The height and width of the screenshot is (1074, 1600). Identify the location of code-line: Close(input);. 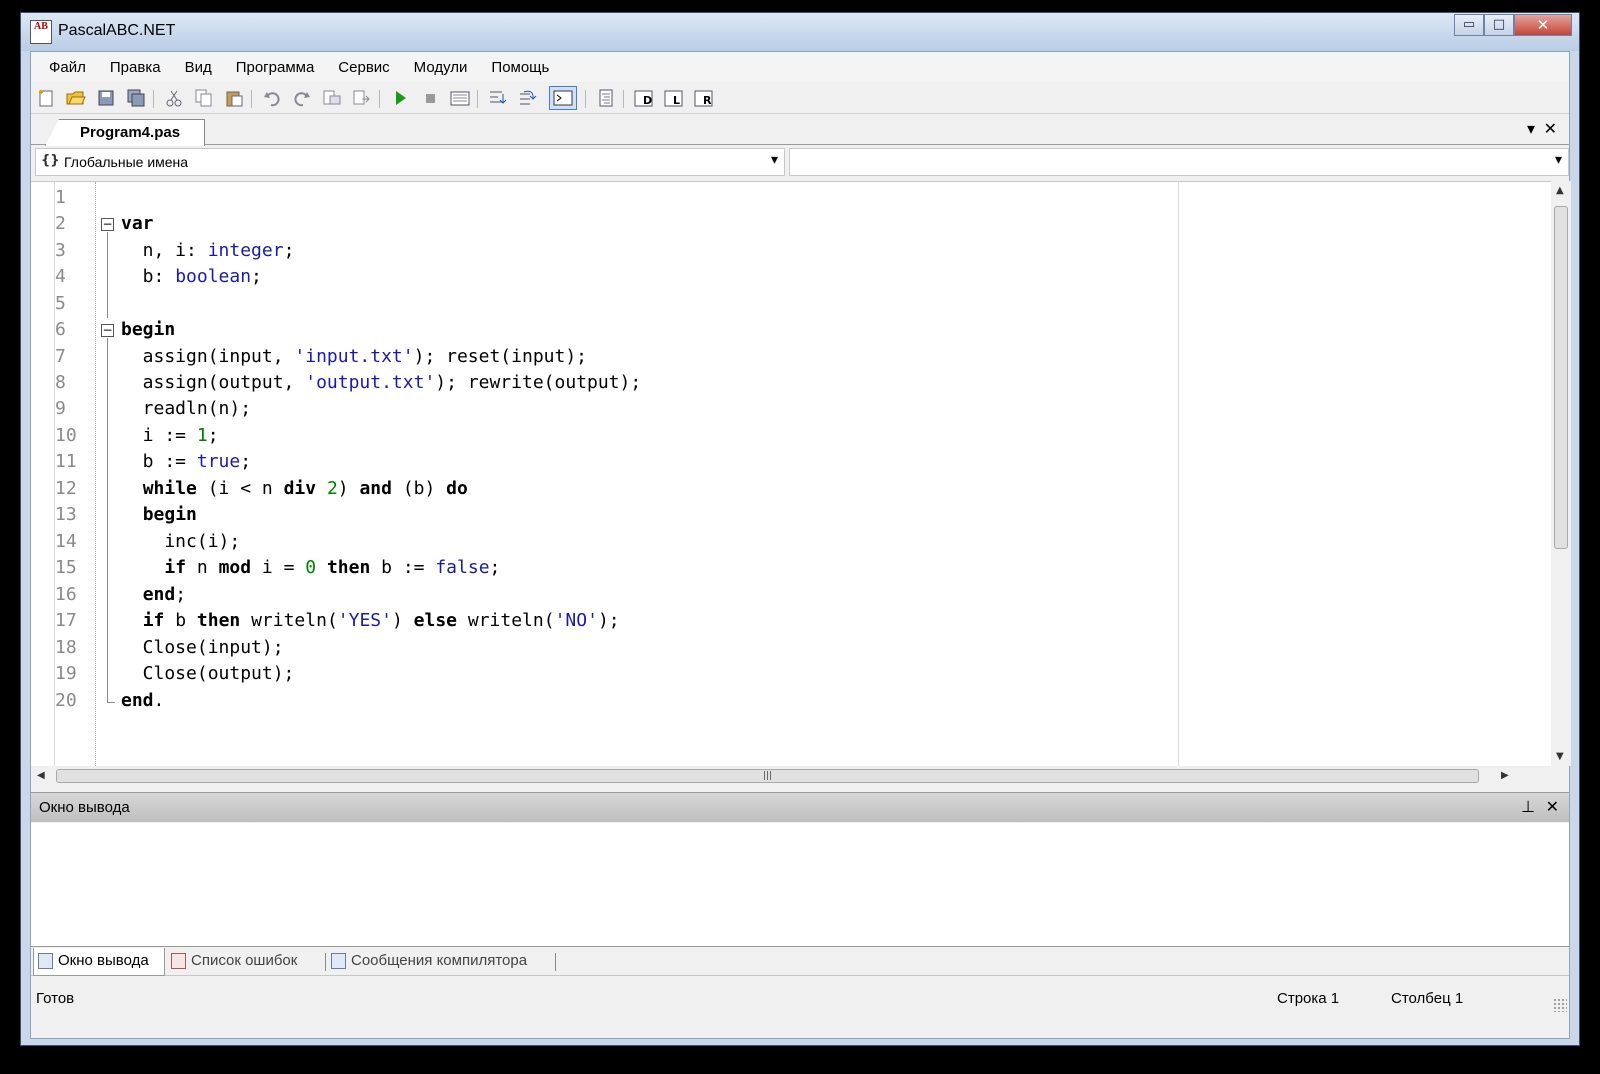
(202, 647).